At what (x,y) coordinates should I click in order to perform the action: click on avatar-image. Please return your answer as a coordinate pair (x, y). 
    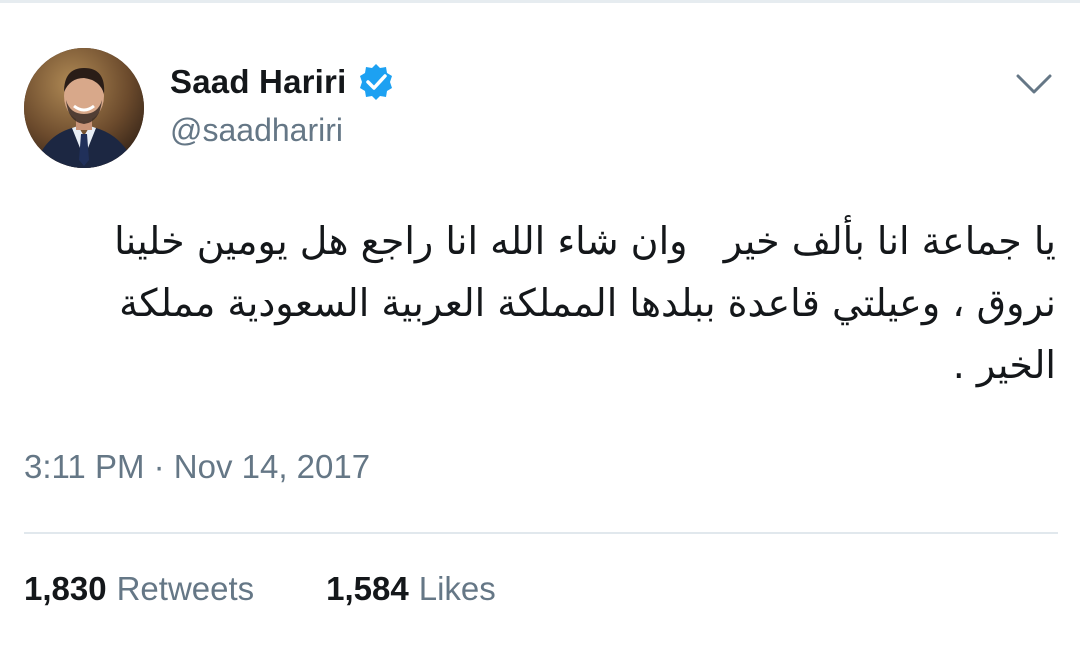
    Looking at the image, I should click on (84, 108).